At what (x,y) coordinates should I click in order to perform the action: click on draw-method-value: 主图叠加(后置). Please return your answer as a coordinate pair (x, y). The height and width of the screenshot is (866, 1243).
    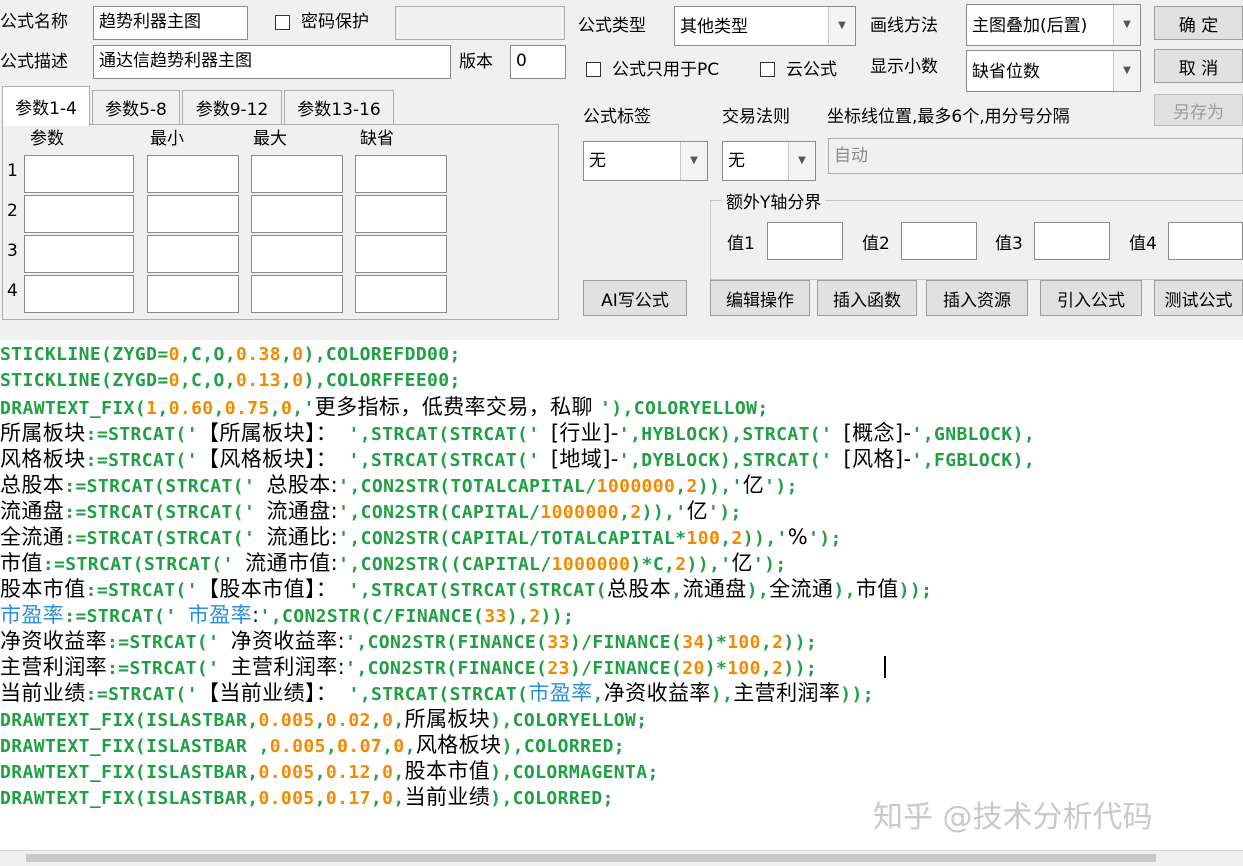
    Looking at the image, I should click on (1030, 26).